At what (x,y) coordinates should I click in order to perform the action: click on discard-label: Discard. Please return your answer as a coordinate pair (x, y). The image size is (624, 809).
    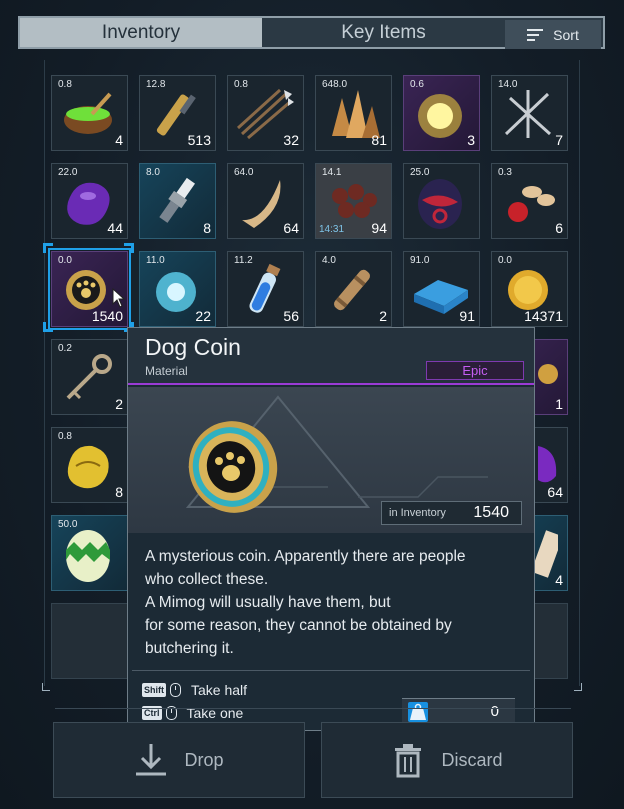
    Looking at the image, I should click on (472, 759).